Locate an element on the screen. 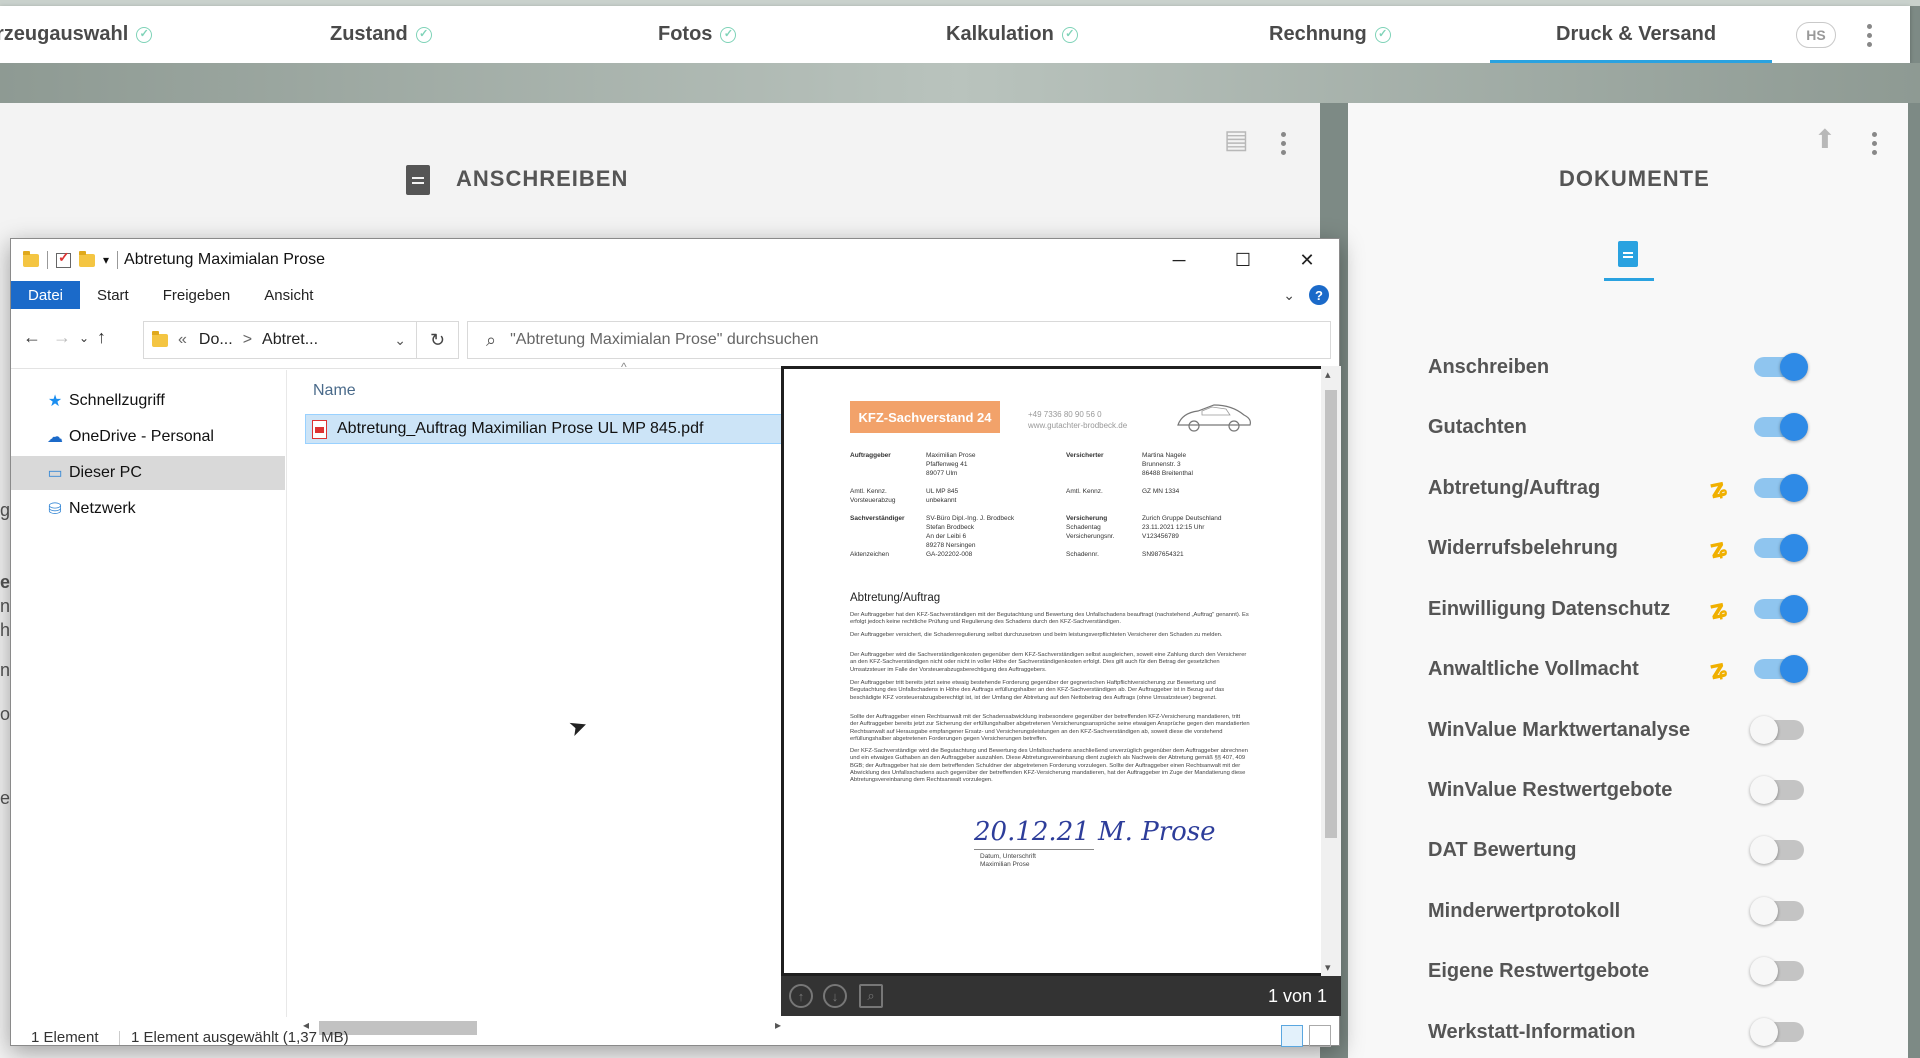 The width and height of the screenshot is (1920, 1058). close-button: ✕ is located at coordinates (1307, 260).